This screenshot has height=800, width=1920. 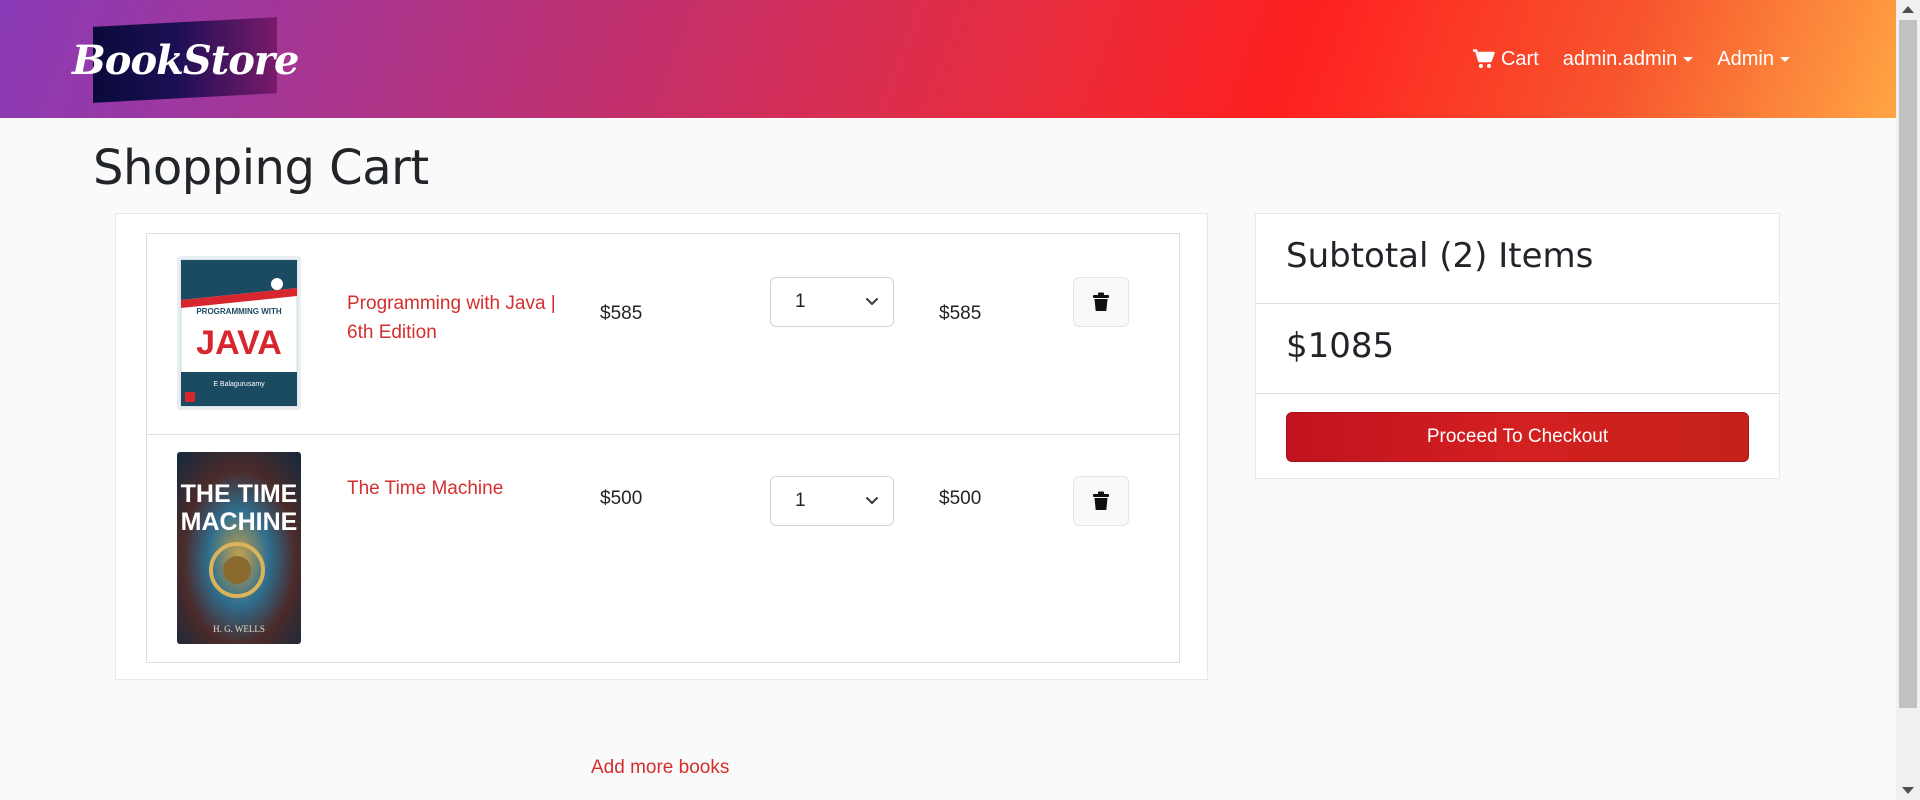 I want to click on vertical-scrollbar, so click(x=1908, y=400).